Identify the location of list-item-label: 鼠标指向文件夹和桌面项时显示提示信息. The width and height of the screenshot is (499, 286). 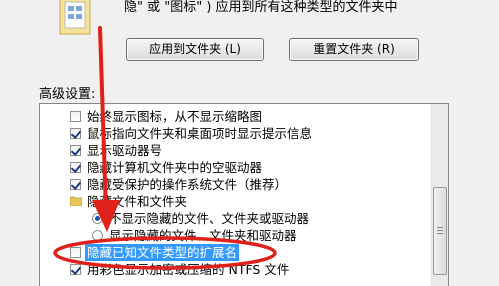
(200, 133).